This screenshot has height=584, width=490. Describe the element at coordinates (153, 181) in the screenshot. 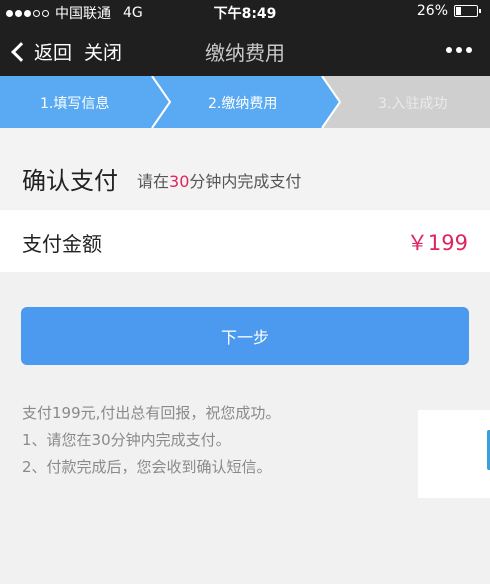

I see `confirm-sub-prefix: 请在` at that location.